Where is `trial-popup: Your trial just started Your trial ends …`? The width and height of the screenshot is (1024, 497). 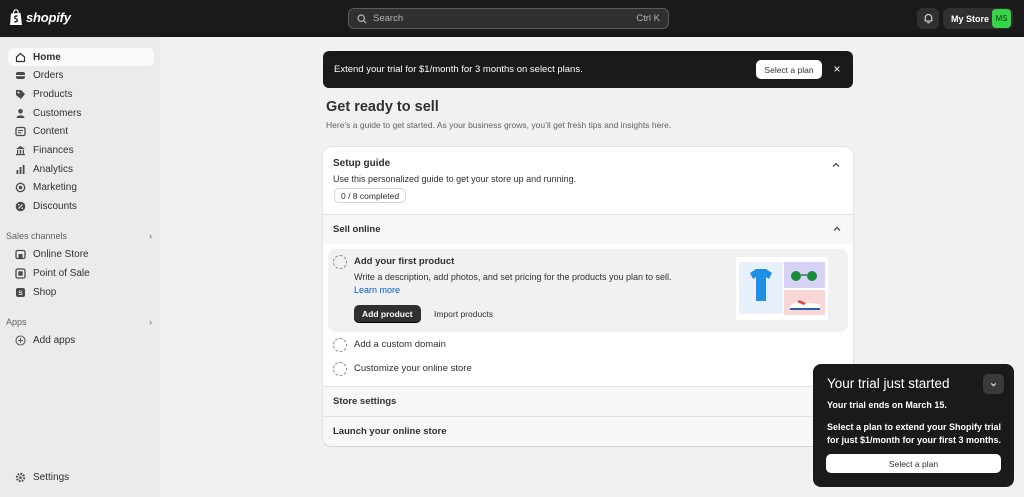 trial-popup: Your trial just started Your trial ends … is located at coordinates (913, 425).